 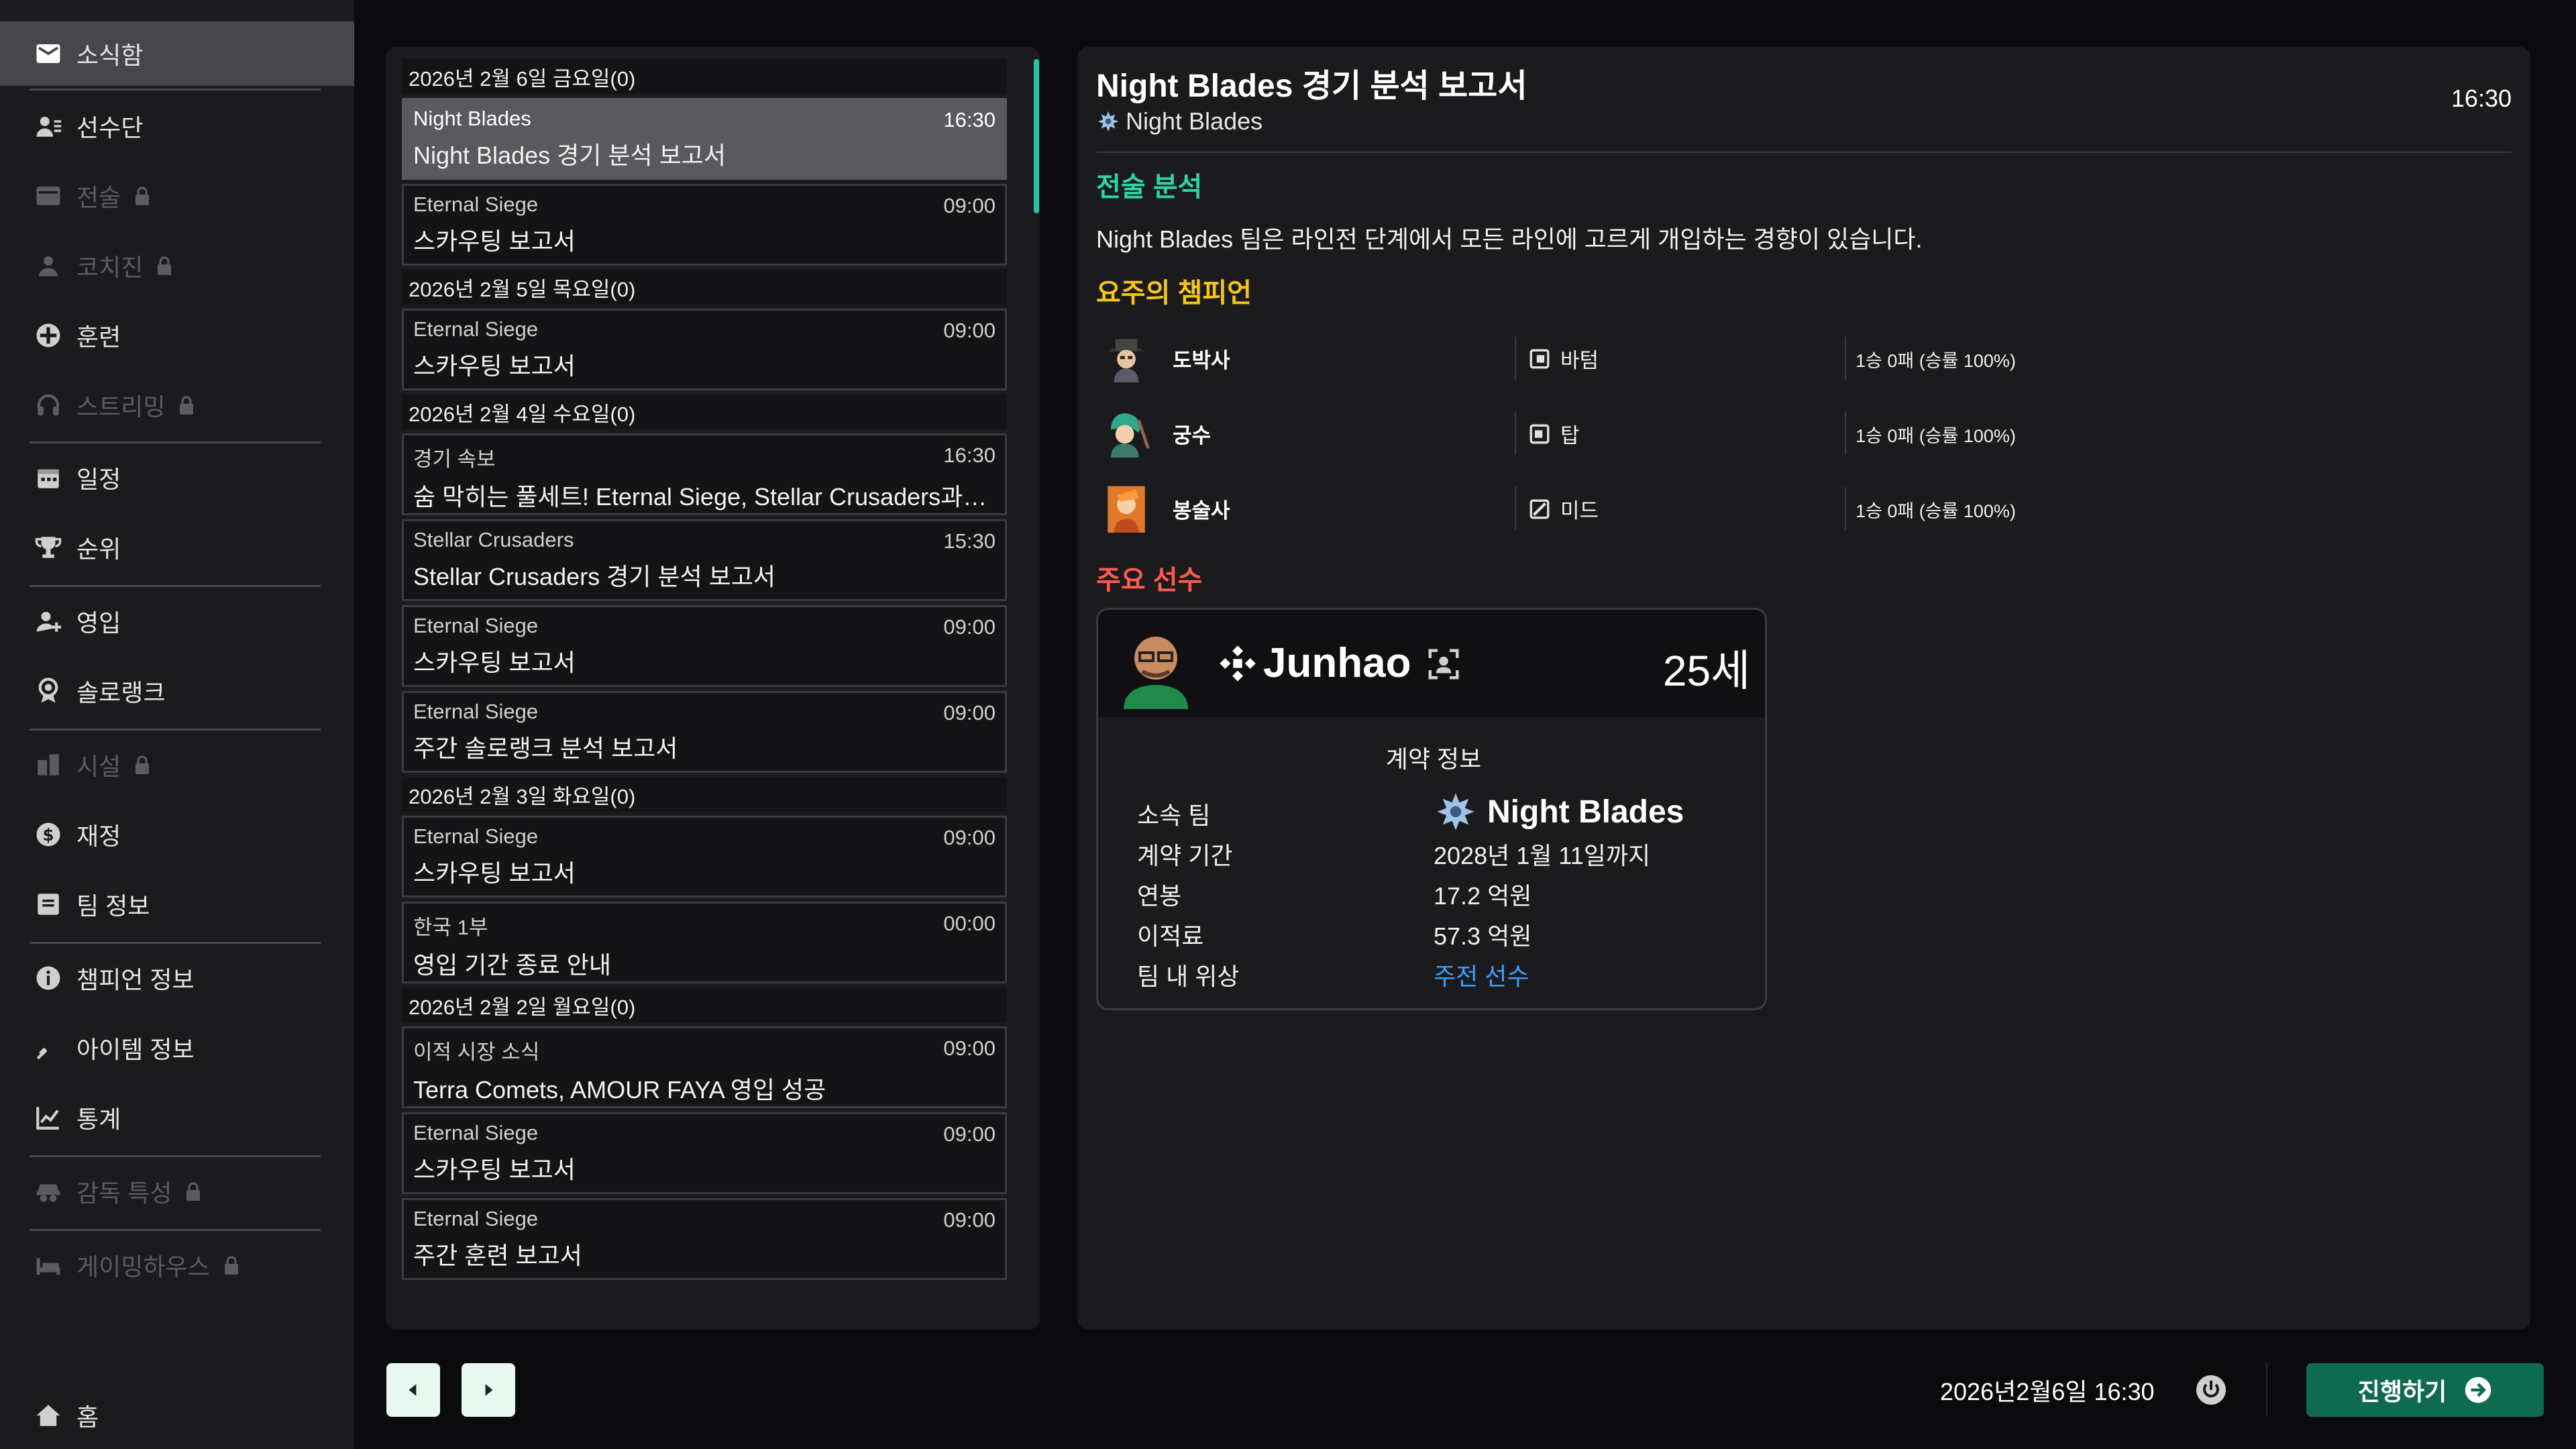 I want to click on champion-position-label: 탑, so click(x=1570, y=435).